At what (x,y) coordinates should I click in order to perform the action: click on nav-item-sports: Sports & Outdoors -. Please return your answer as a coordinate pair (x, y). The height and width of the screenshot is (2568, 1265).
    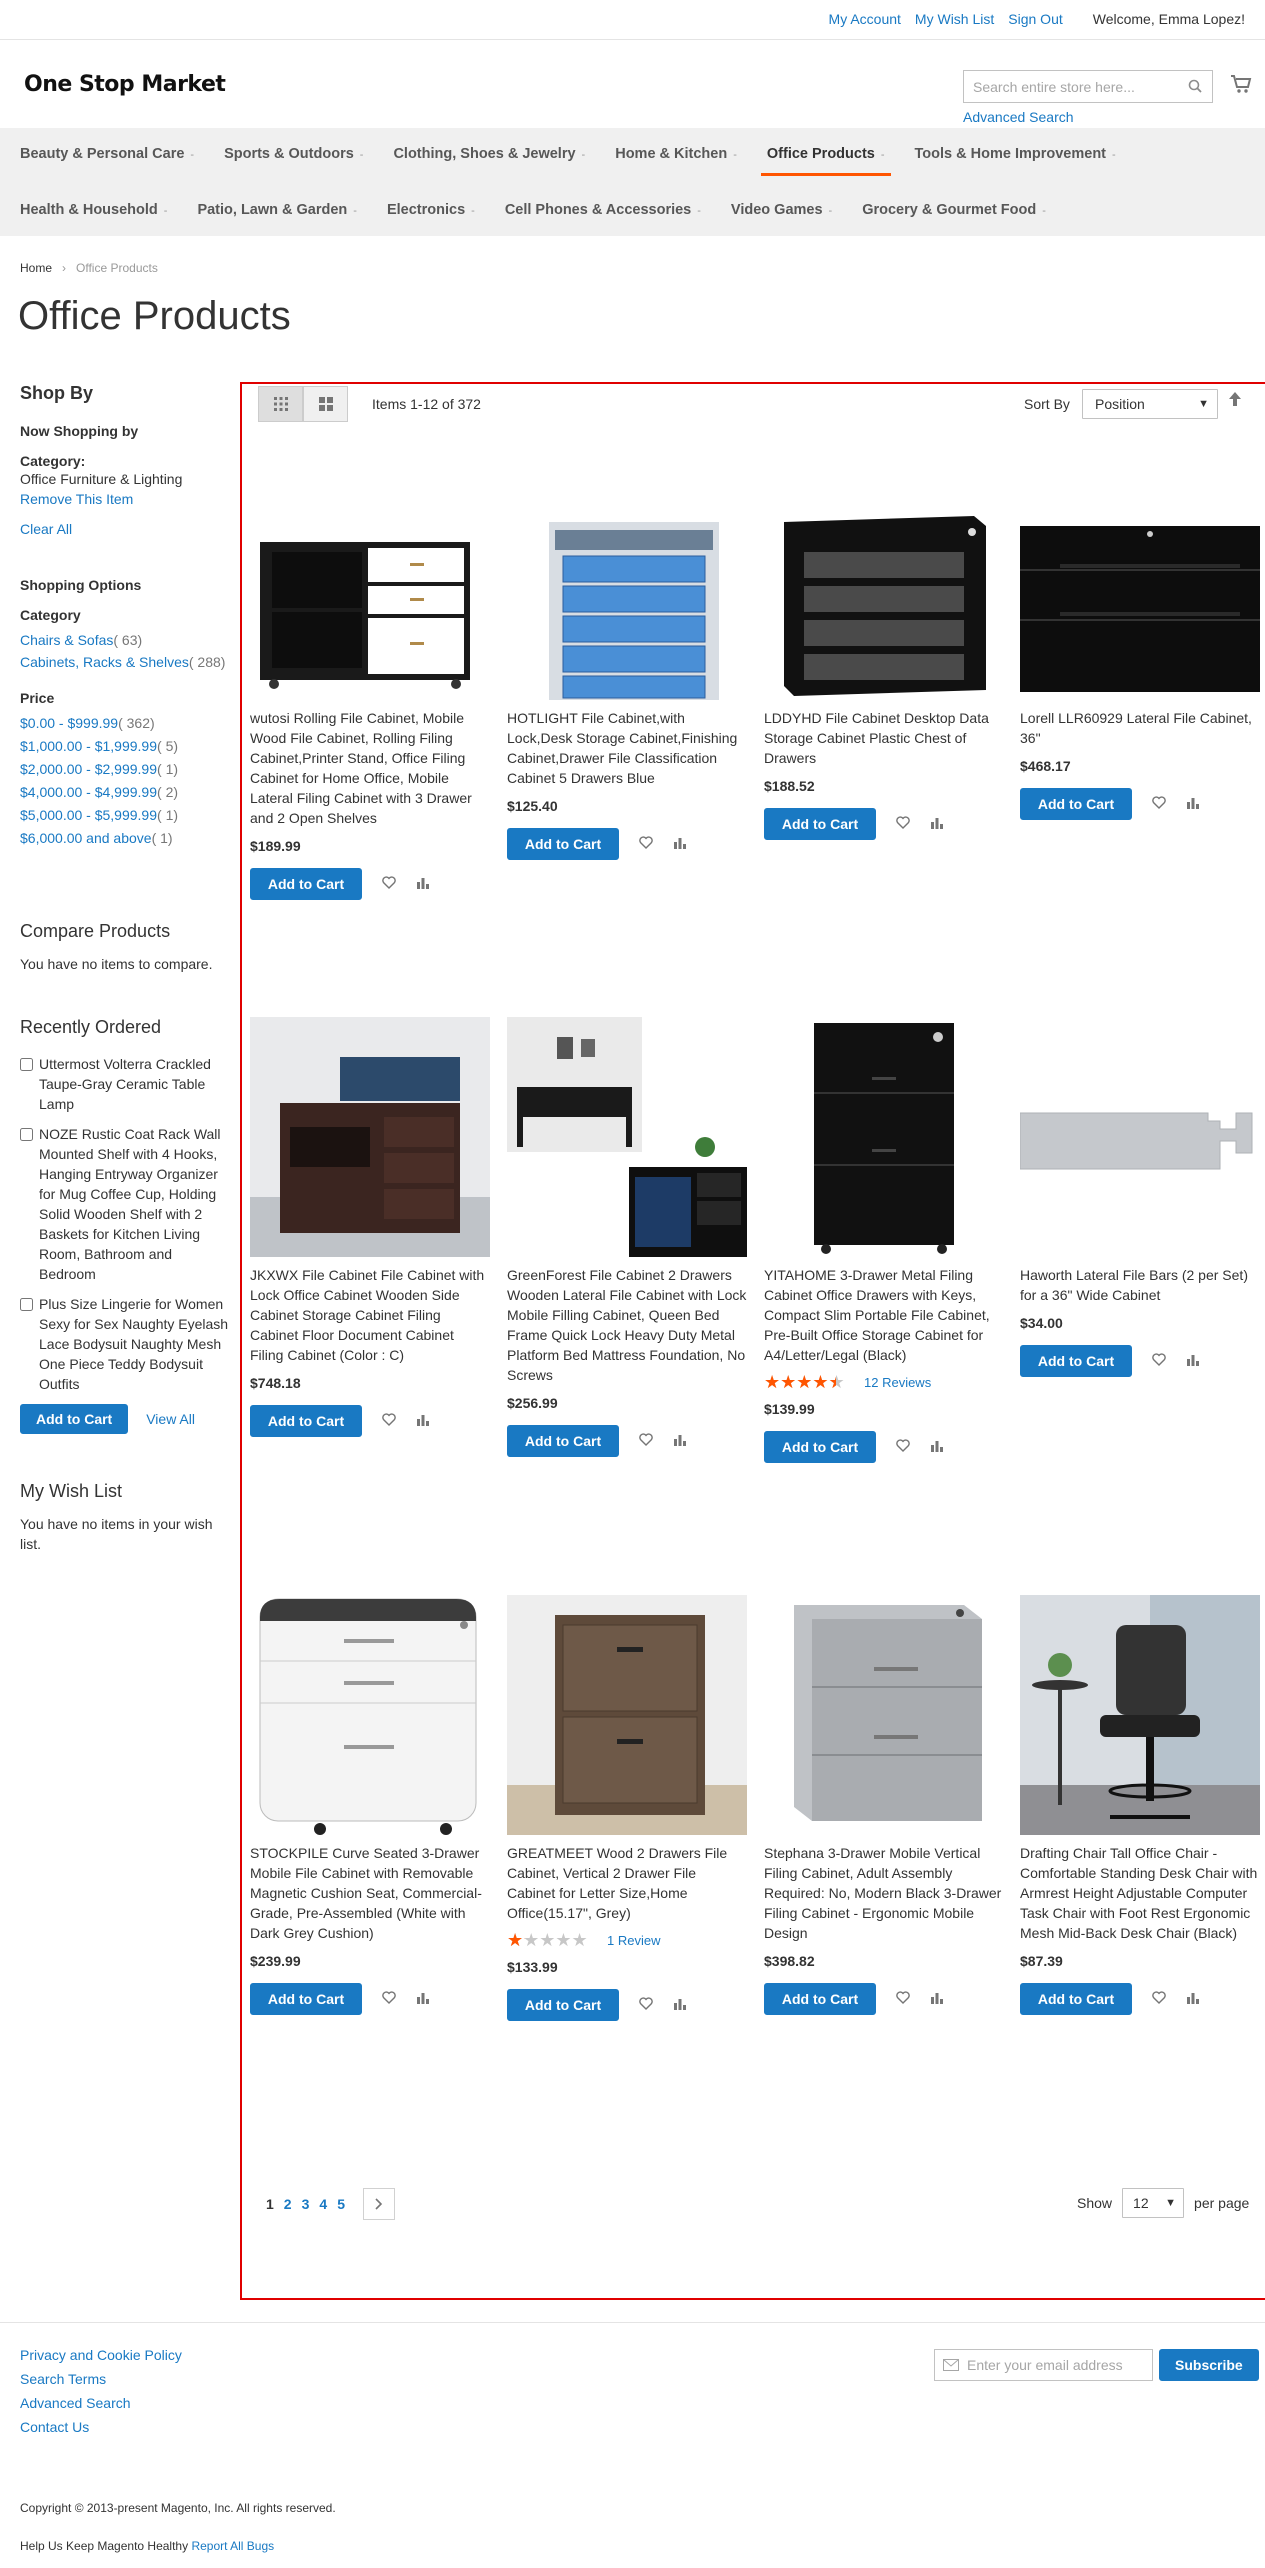
    Looking at the image, I should click on (293, 154).